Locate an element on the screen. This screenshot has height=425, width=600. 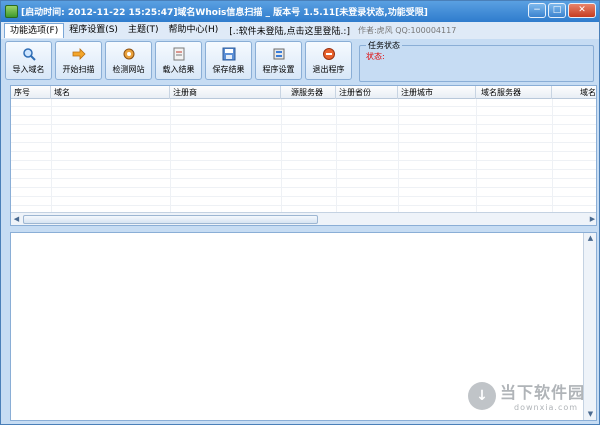
load-results-label: 载入结果 is located at coordinates (178, 69).